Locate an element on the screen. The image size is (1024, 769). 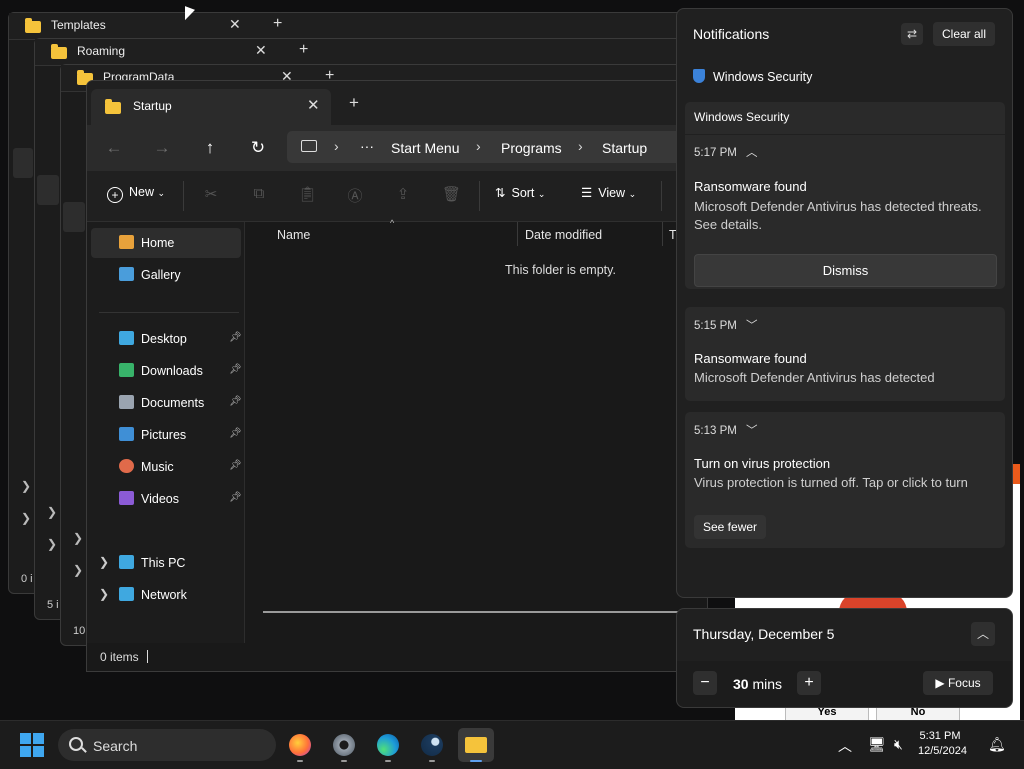
sidebar-item-downloads: Downloads 📌︎ is located at coordinates (166, 371).